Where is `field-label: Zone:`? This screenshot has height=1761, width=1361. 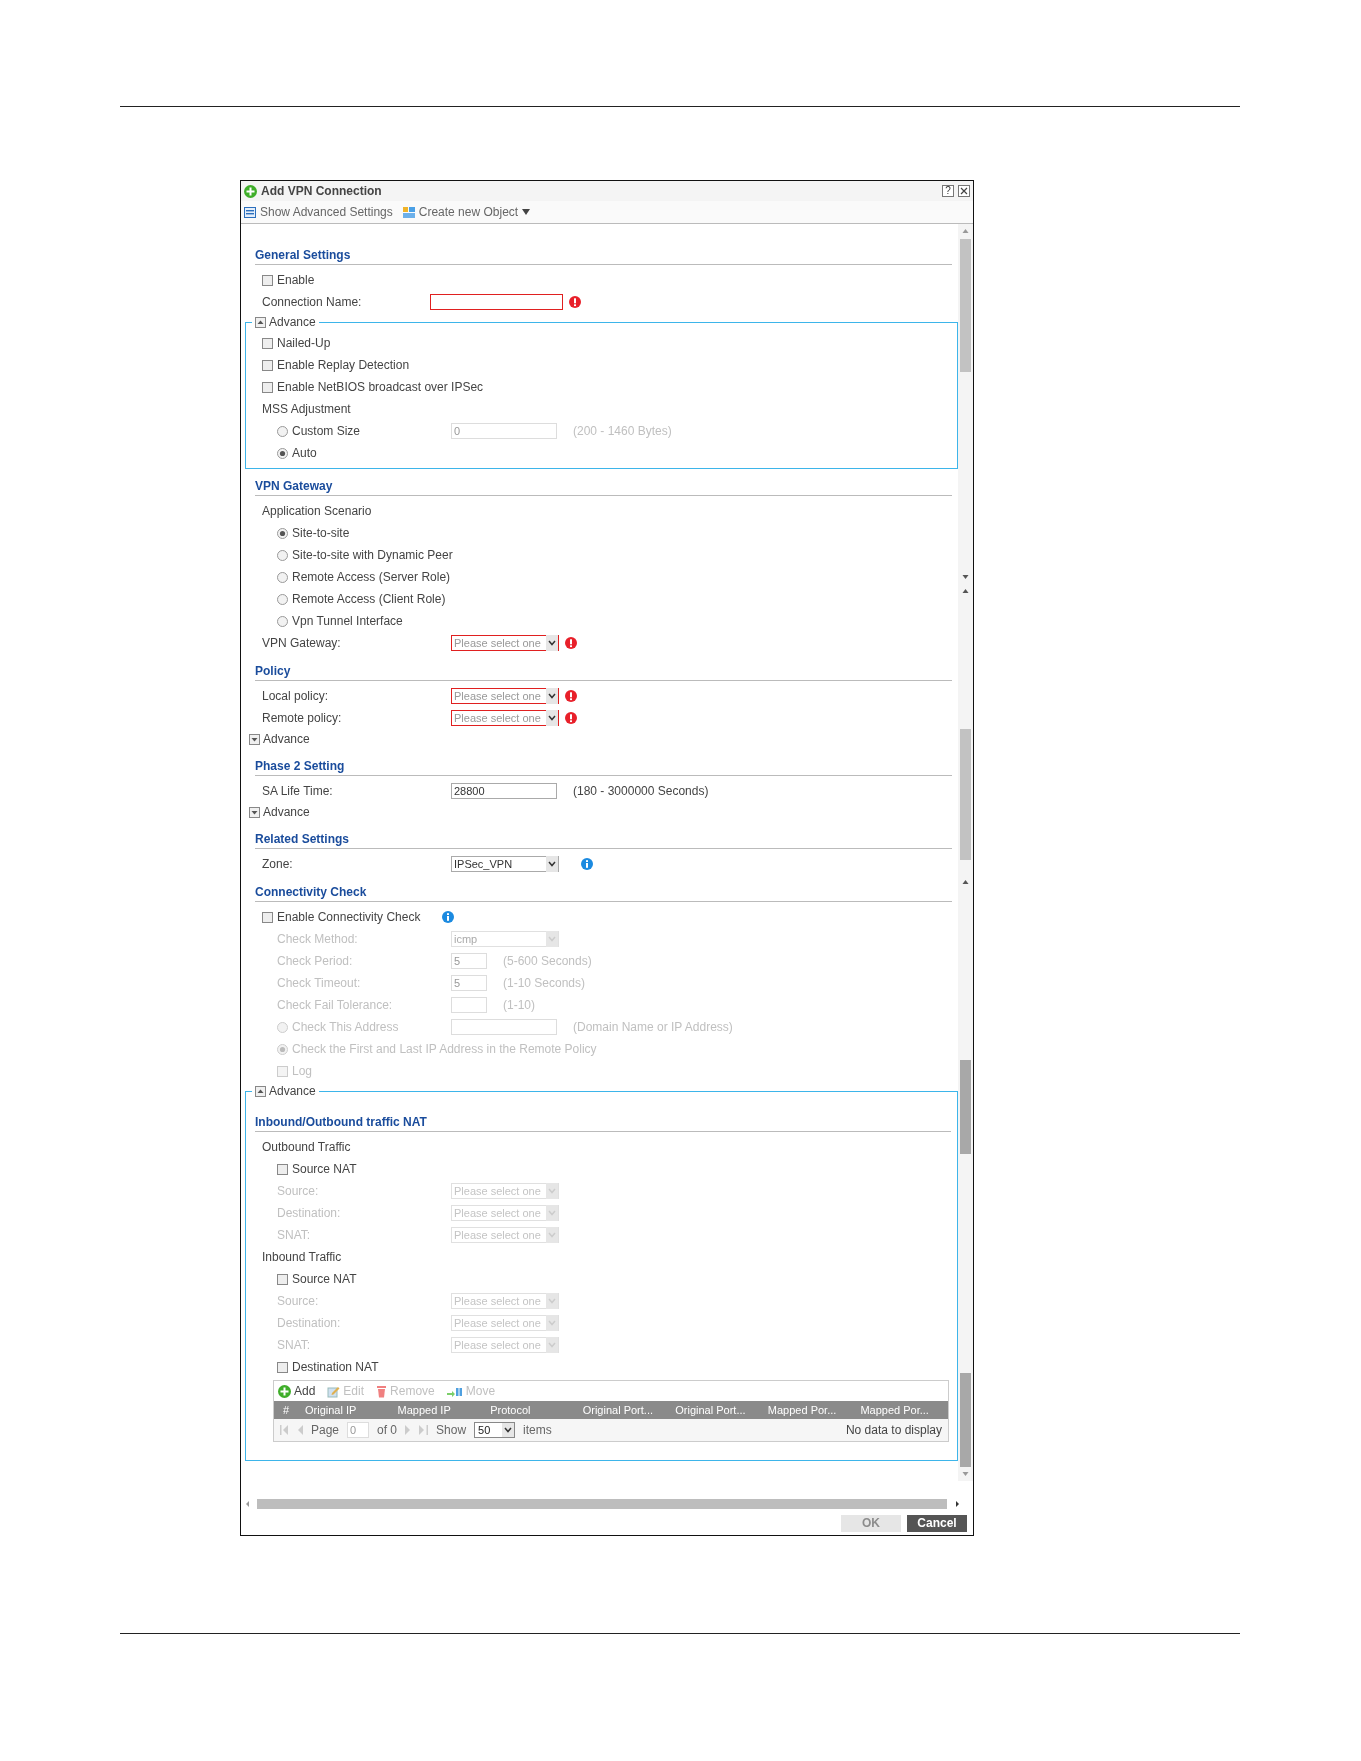
field-label: Zone: is located at coordinates (278, 864).